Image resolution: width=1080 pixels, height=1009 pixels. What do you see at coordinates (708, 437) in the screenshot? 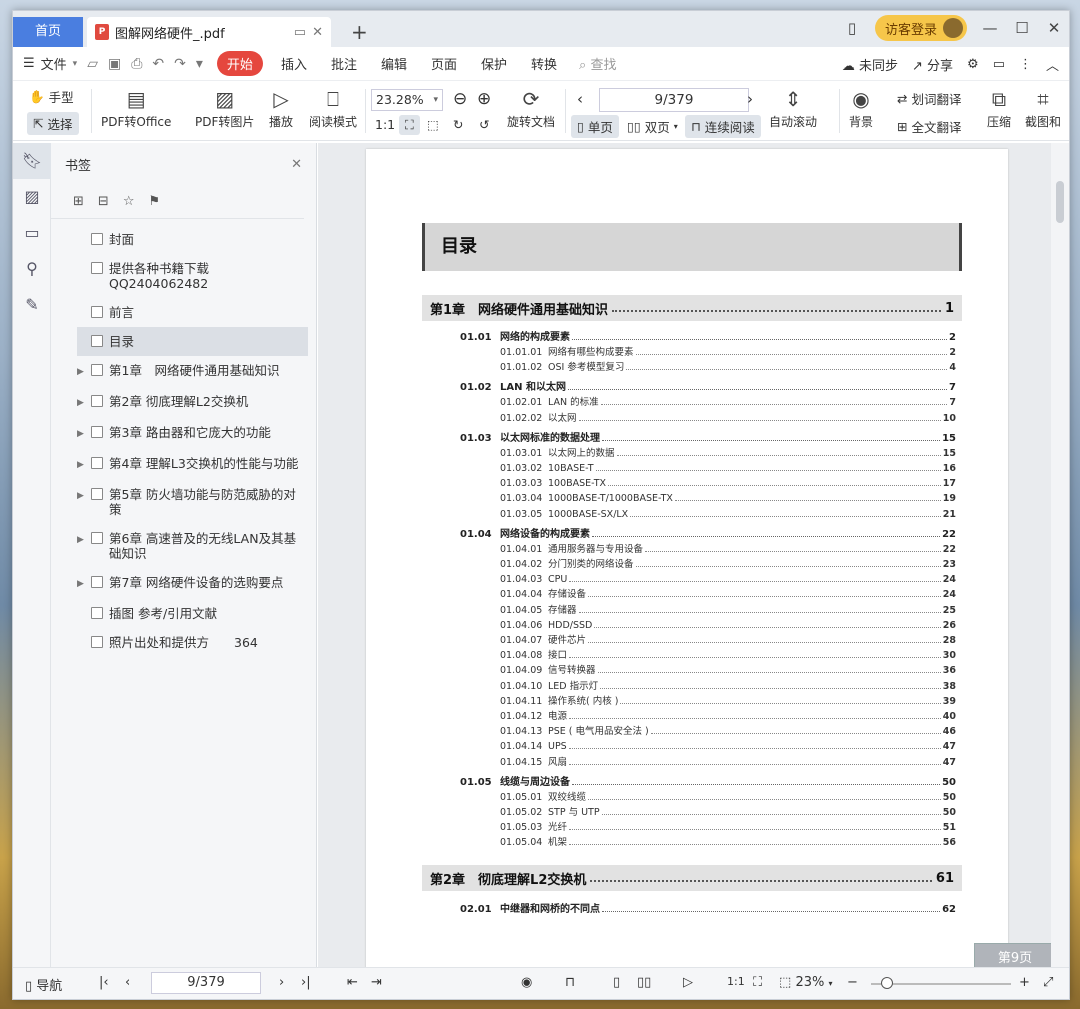
I see `toc-section: 01.03 以太网标准的数据处理 15` at bounding box center [708, 437].